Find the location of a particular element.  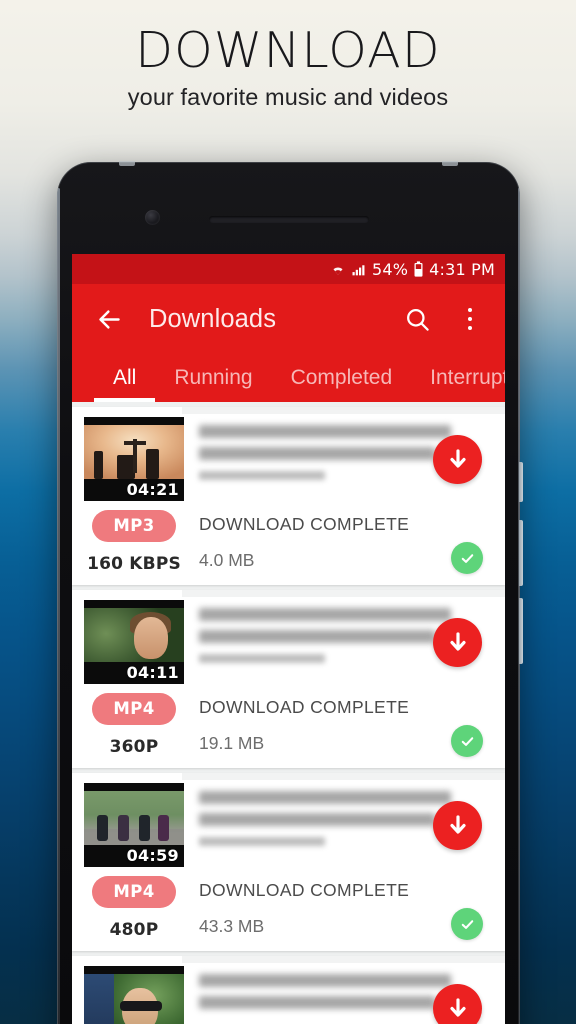

list-item is located at coordinates (288, 990).